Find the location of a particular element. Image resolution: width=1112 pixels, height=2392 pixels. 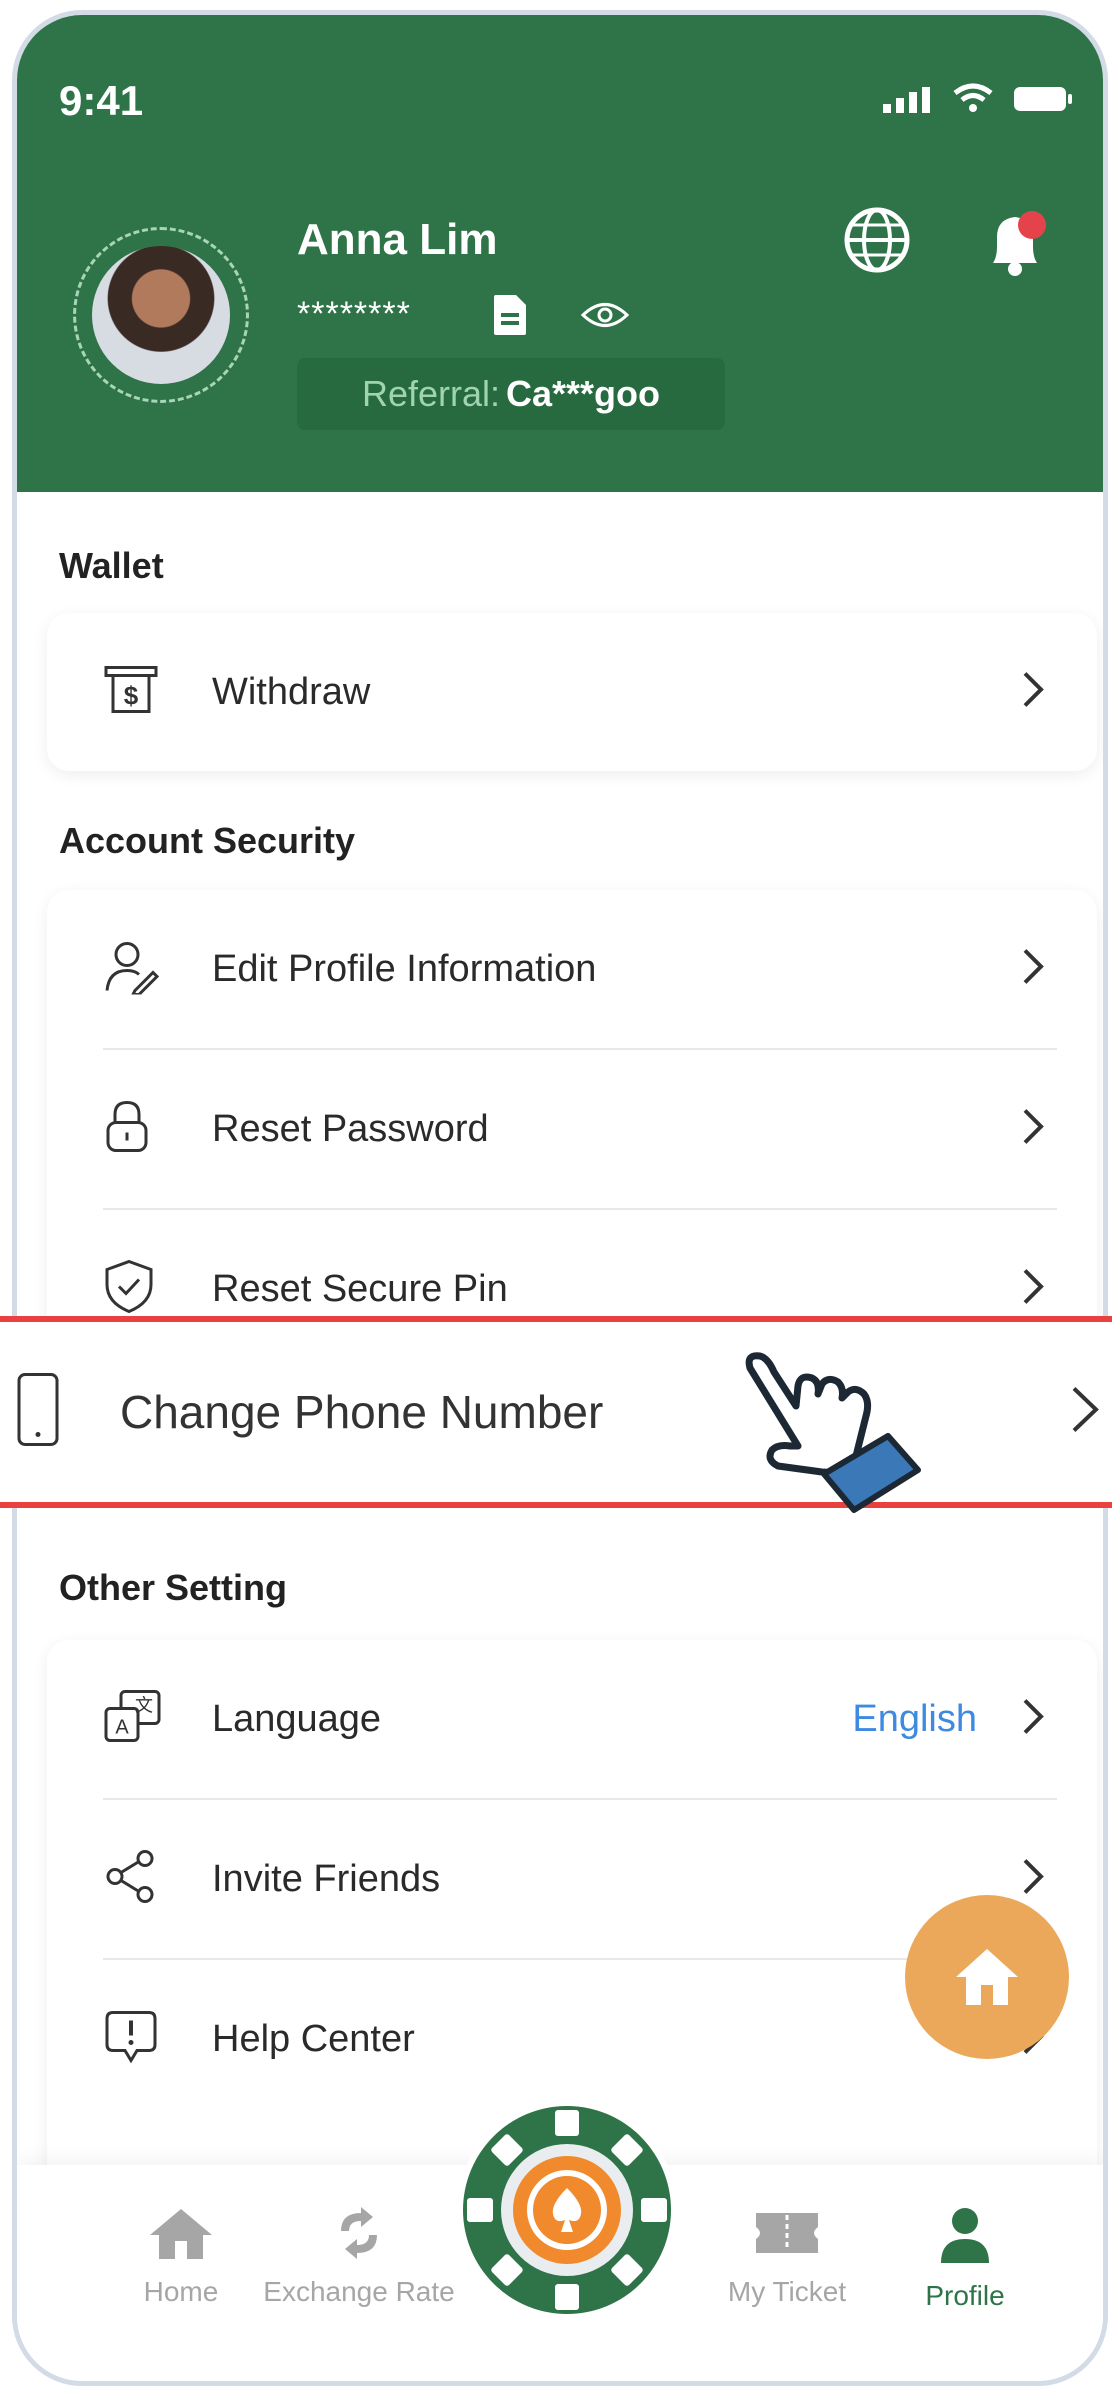

masked-account-id: ******** is located at coordinates (354, 314).